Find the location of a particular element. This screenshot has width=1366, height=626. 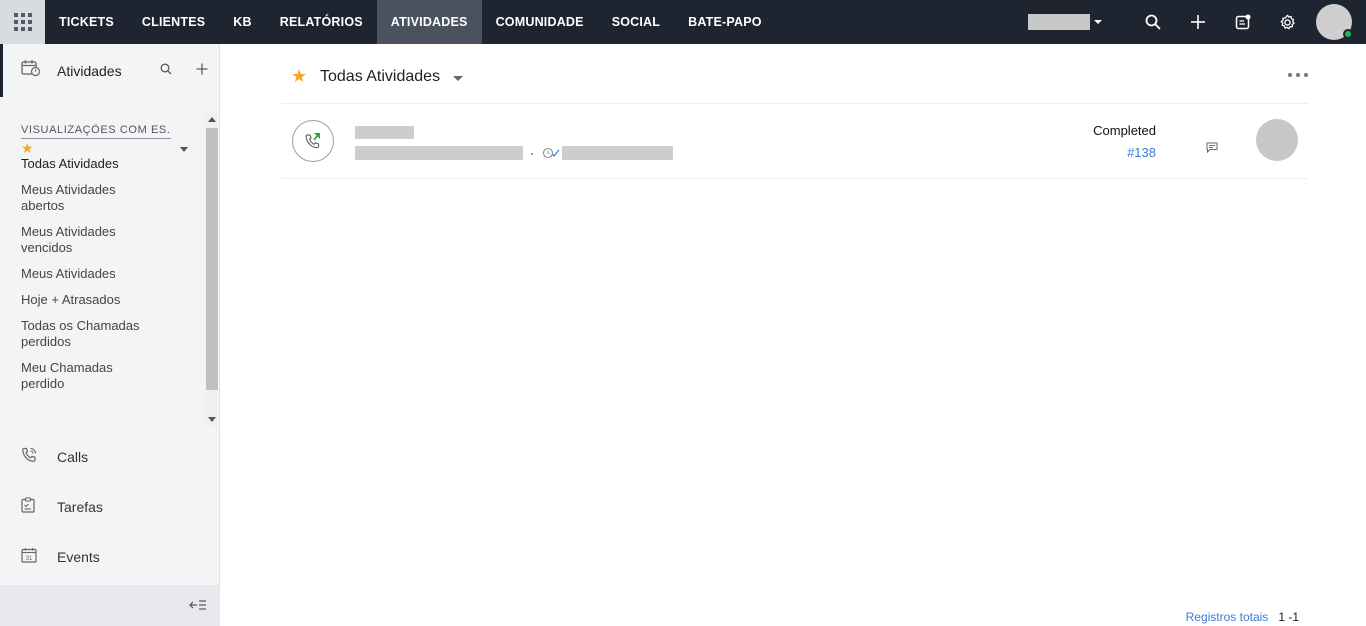

scroll-down-icon is located at coordinates (212, 419).